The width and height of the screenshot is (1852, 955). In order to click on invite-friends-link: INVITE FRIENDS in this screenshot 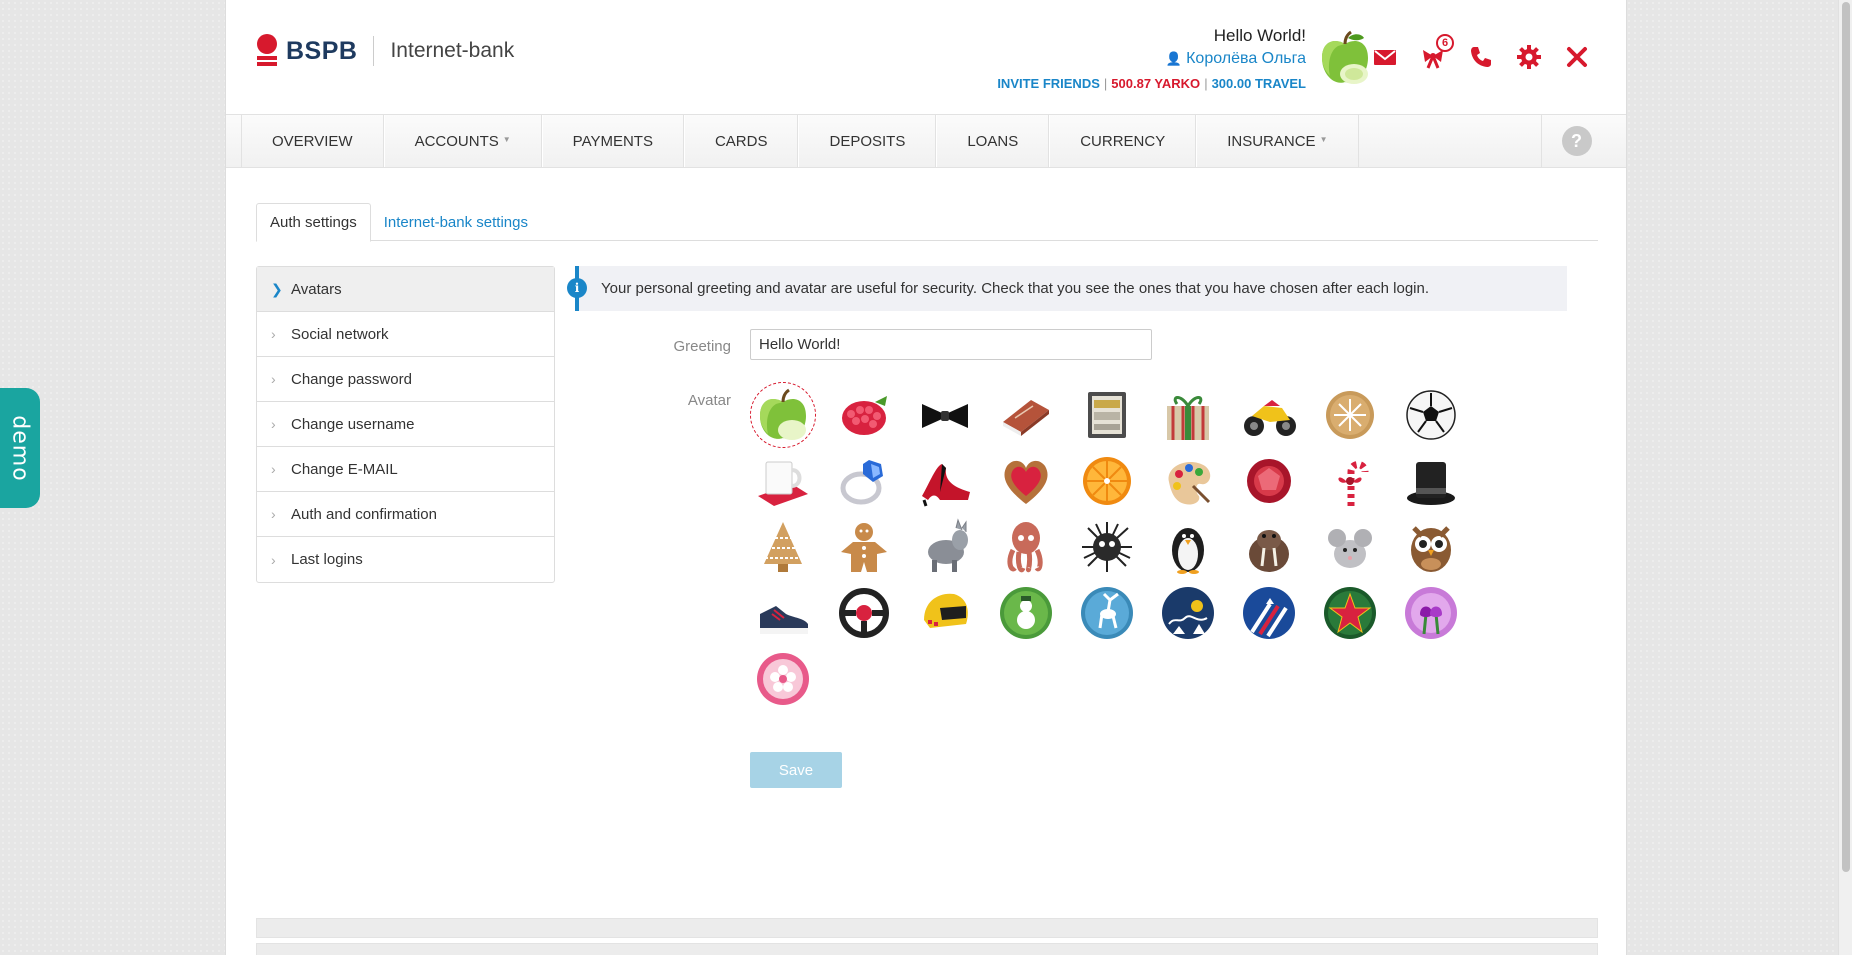, I will do `click(1048, 83)`.